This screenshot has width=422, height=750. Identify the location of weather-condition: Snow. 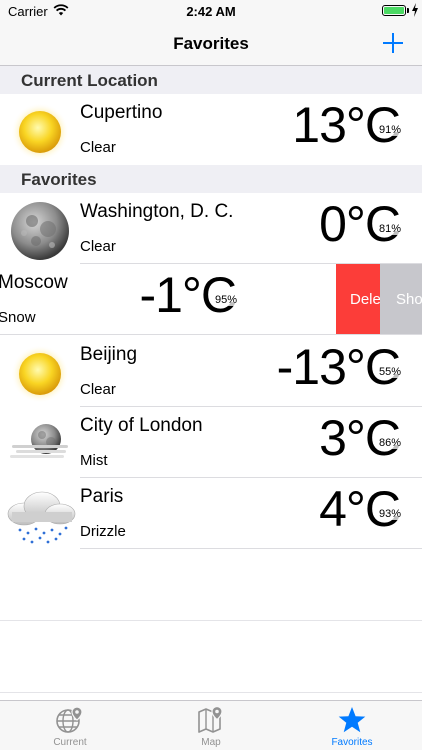
(18, 317).